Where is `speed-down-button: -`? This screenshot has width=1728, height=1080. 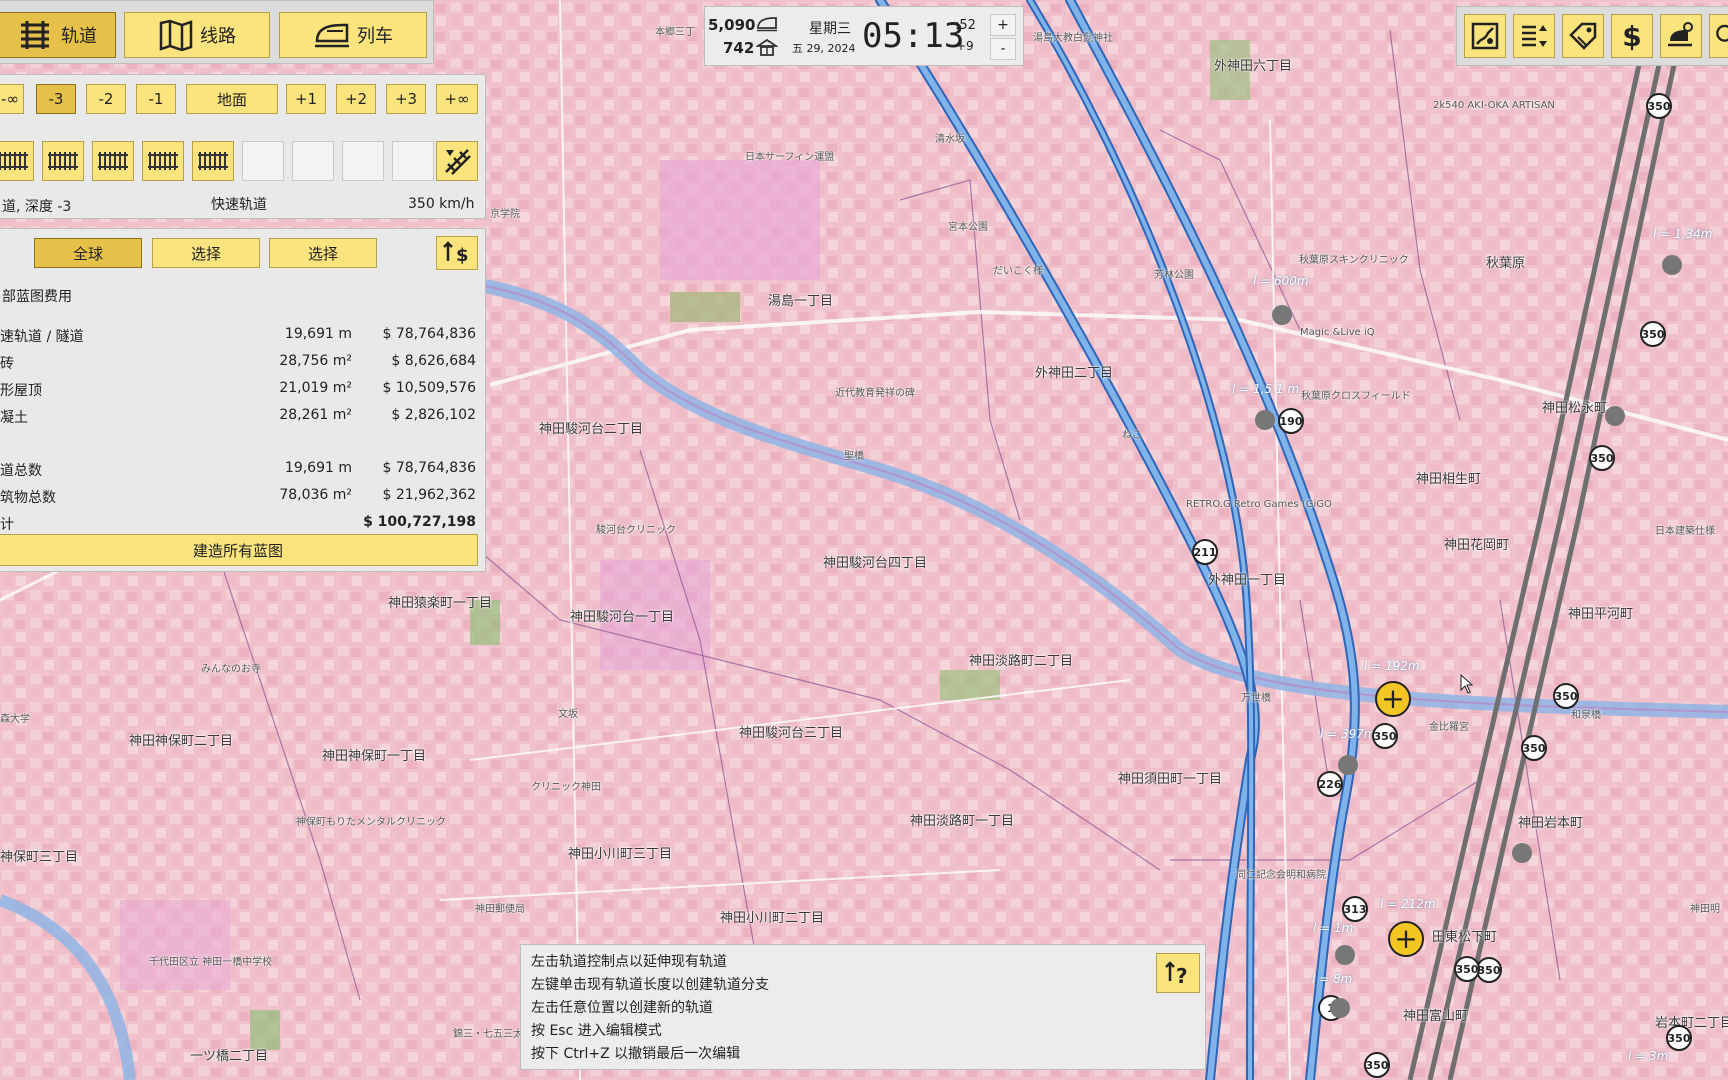 speed-down-button: - is located at coordinates (1003, 49).